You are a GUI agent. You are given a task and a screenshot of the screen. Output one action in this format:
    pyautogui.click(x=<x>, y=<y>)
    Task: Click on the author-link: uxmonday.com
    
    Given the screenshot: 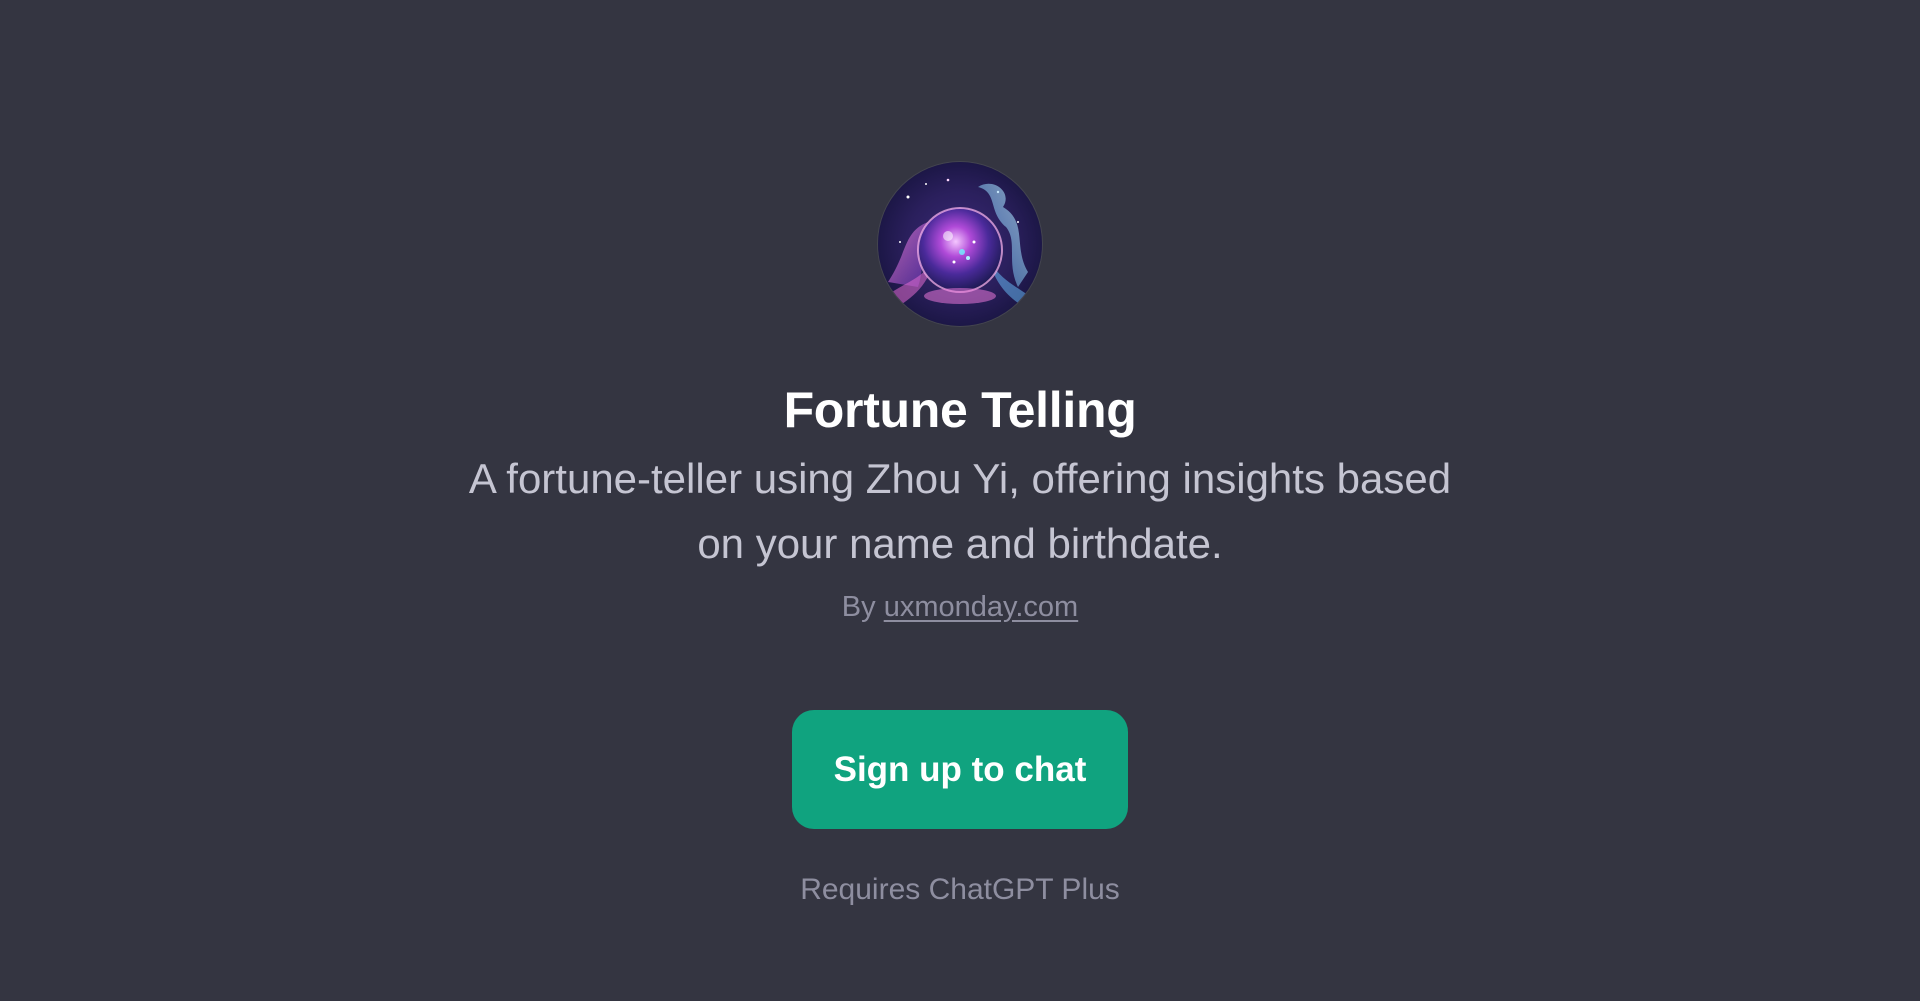 What is the action you would take?
    pyautogui.click(x=981, y=607)
    